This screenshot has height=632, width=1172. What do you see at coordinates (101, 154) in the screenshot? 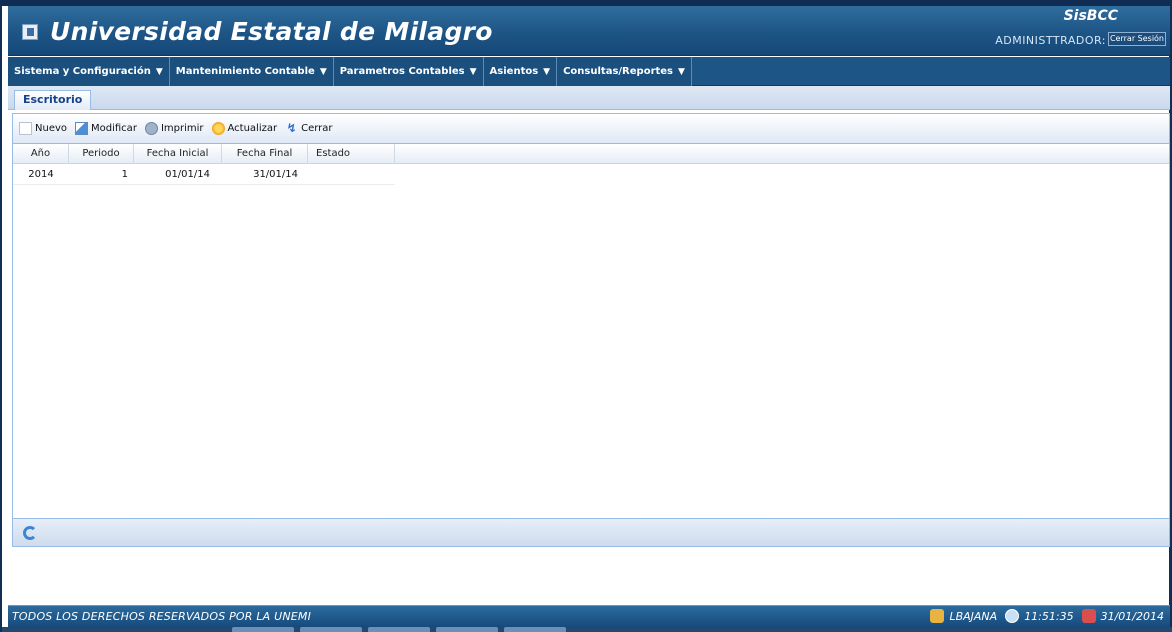
I see `column-header-periodo: Periodo` at bounding box center [101, 154].